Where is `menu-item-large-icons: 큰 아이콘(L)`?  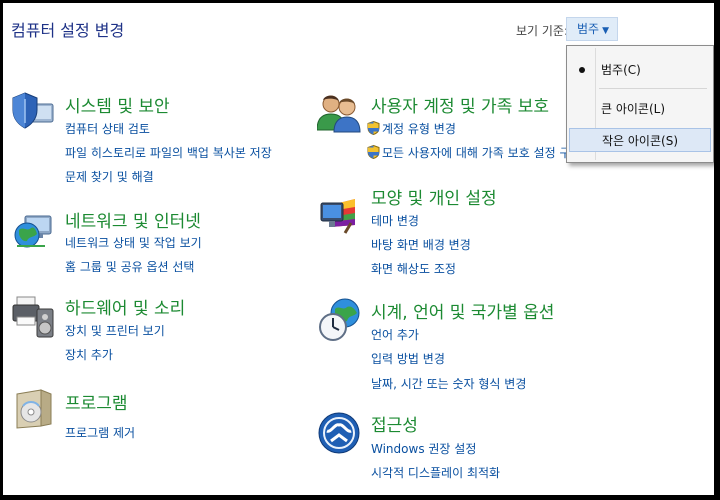
menu-item-large-icons: 큰 아이콘(L) is located at coordinates (640, 109).